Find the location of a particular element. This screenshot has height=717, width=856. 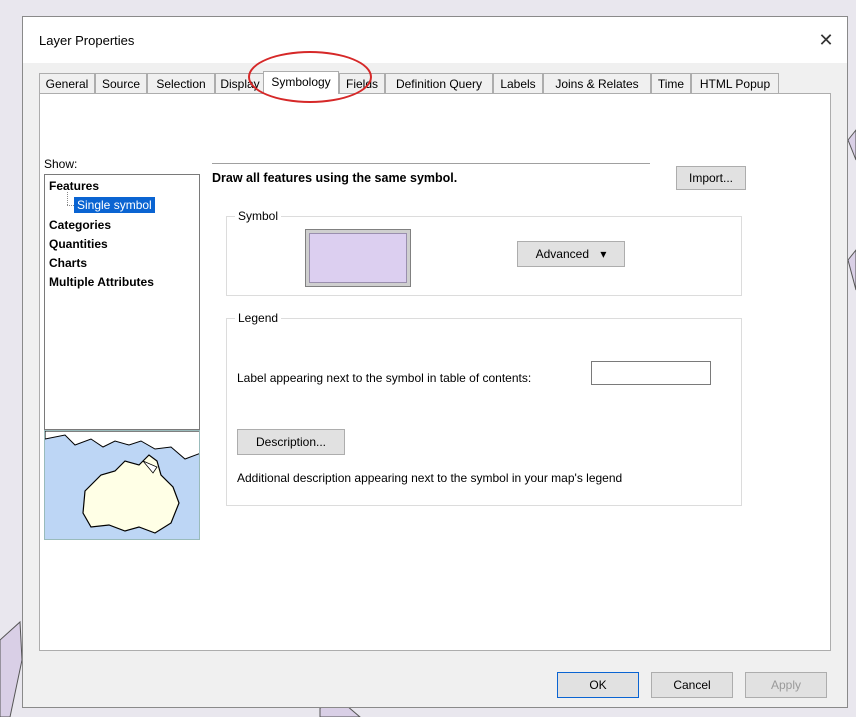

symbol-group: Symbol Advanced ▾ is located at coordinates (484, 252).